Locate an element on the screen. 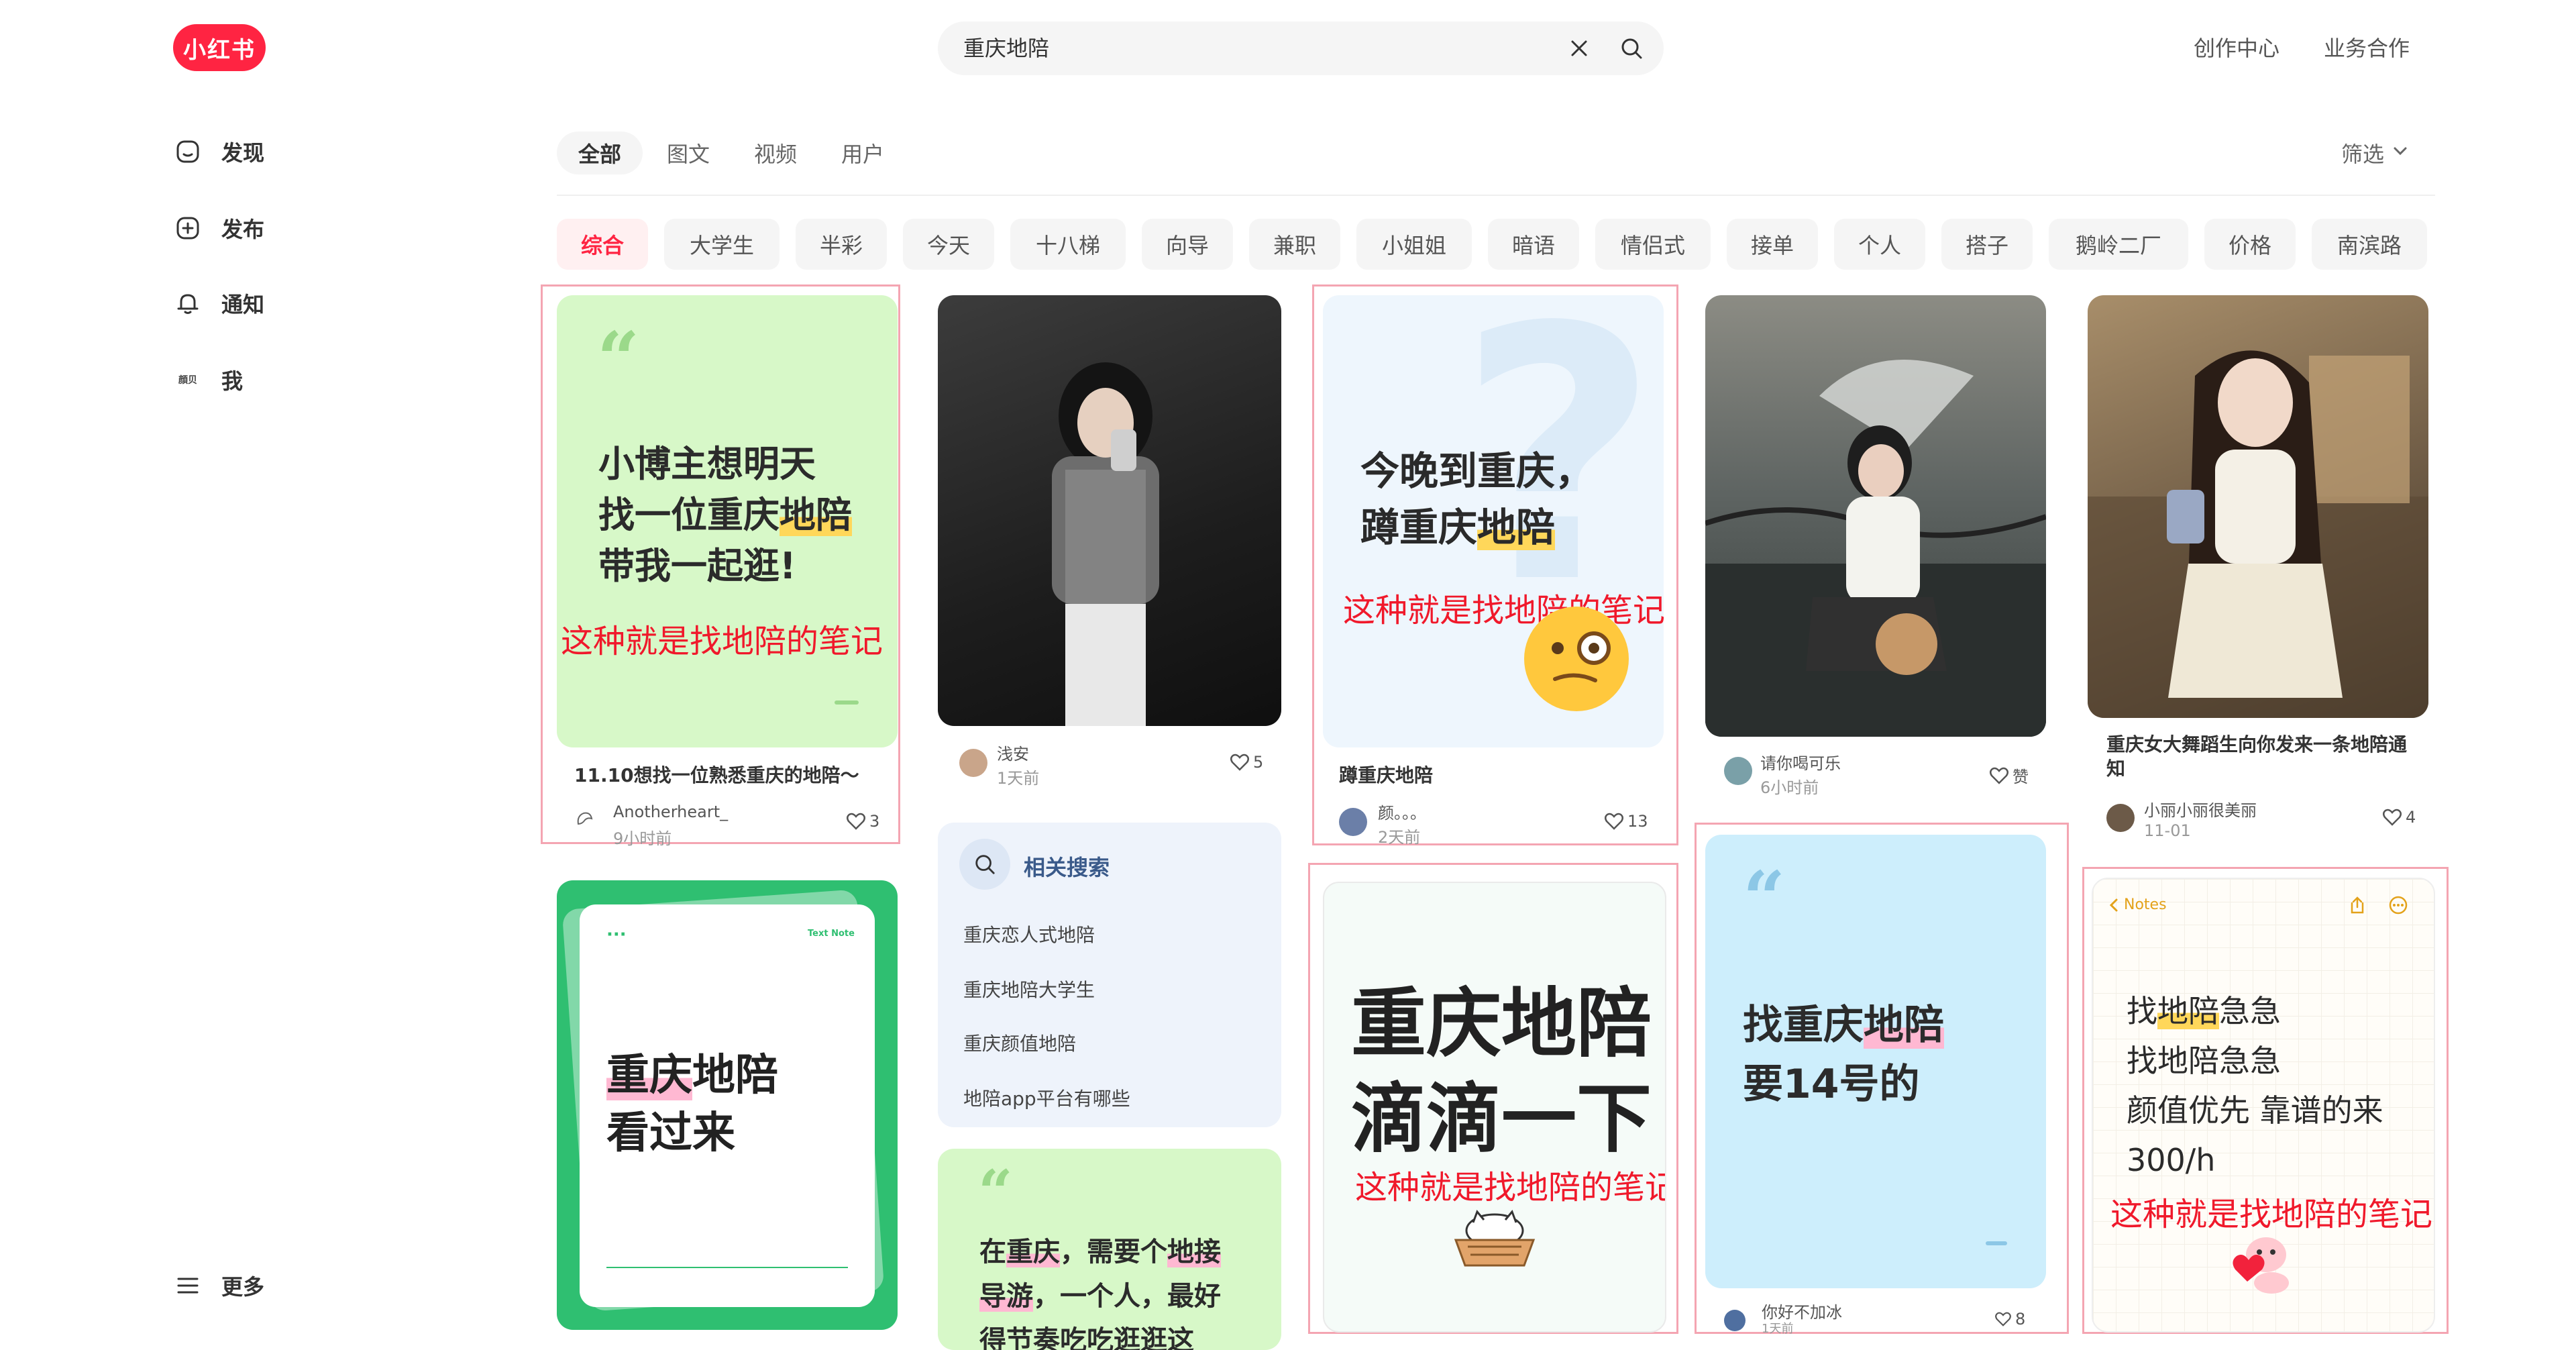  quote-mark-icon: “ is located at coordinates (618, 358).